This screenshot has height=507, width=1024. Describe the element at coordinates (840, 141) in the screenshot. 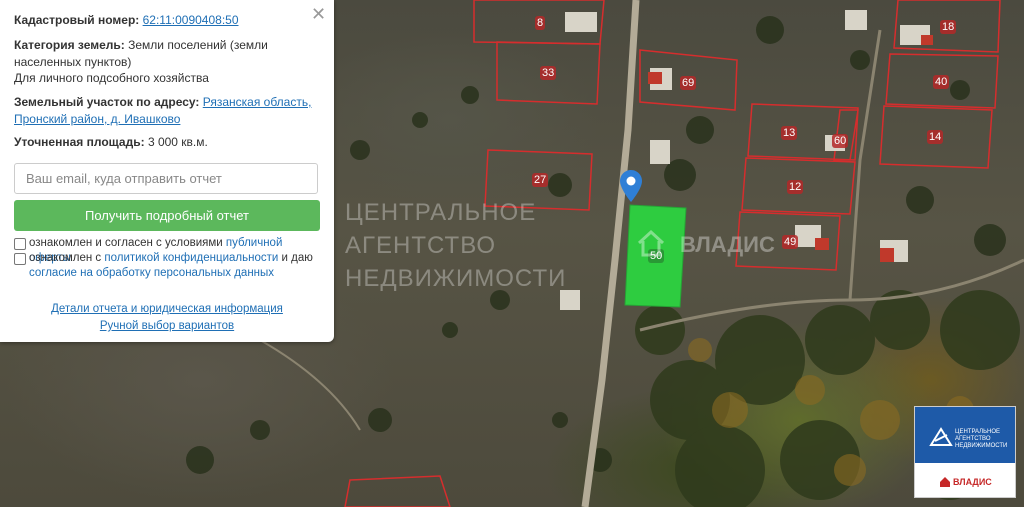

I see `plot-label: 60` at that location.